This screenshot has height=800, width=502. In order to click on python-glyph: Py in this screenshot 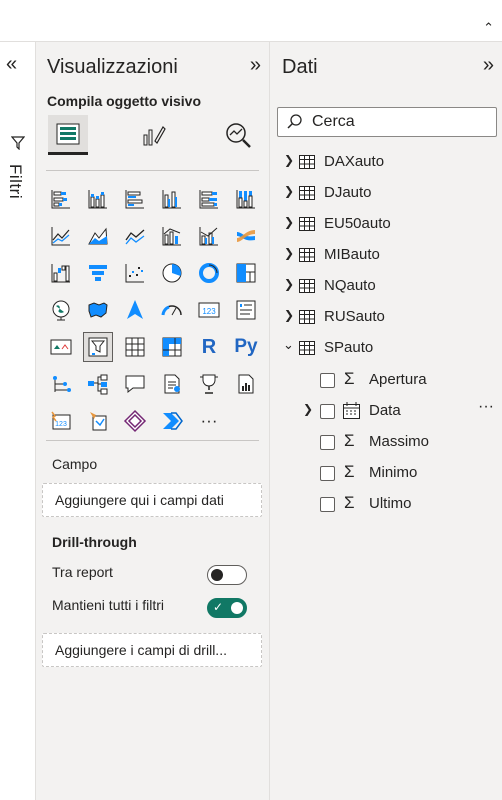, I will do `click(246, 346)`.